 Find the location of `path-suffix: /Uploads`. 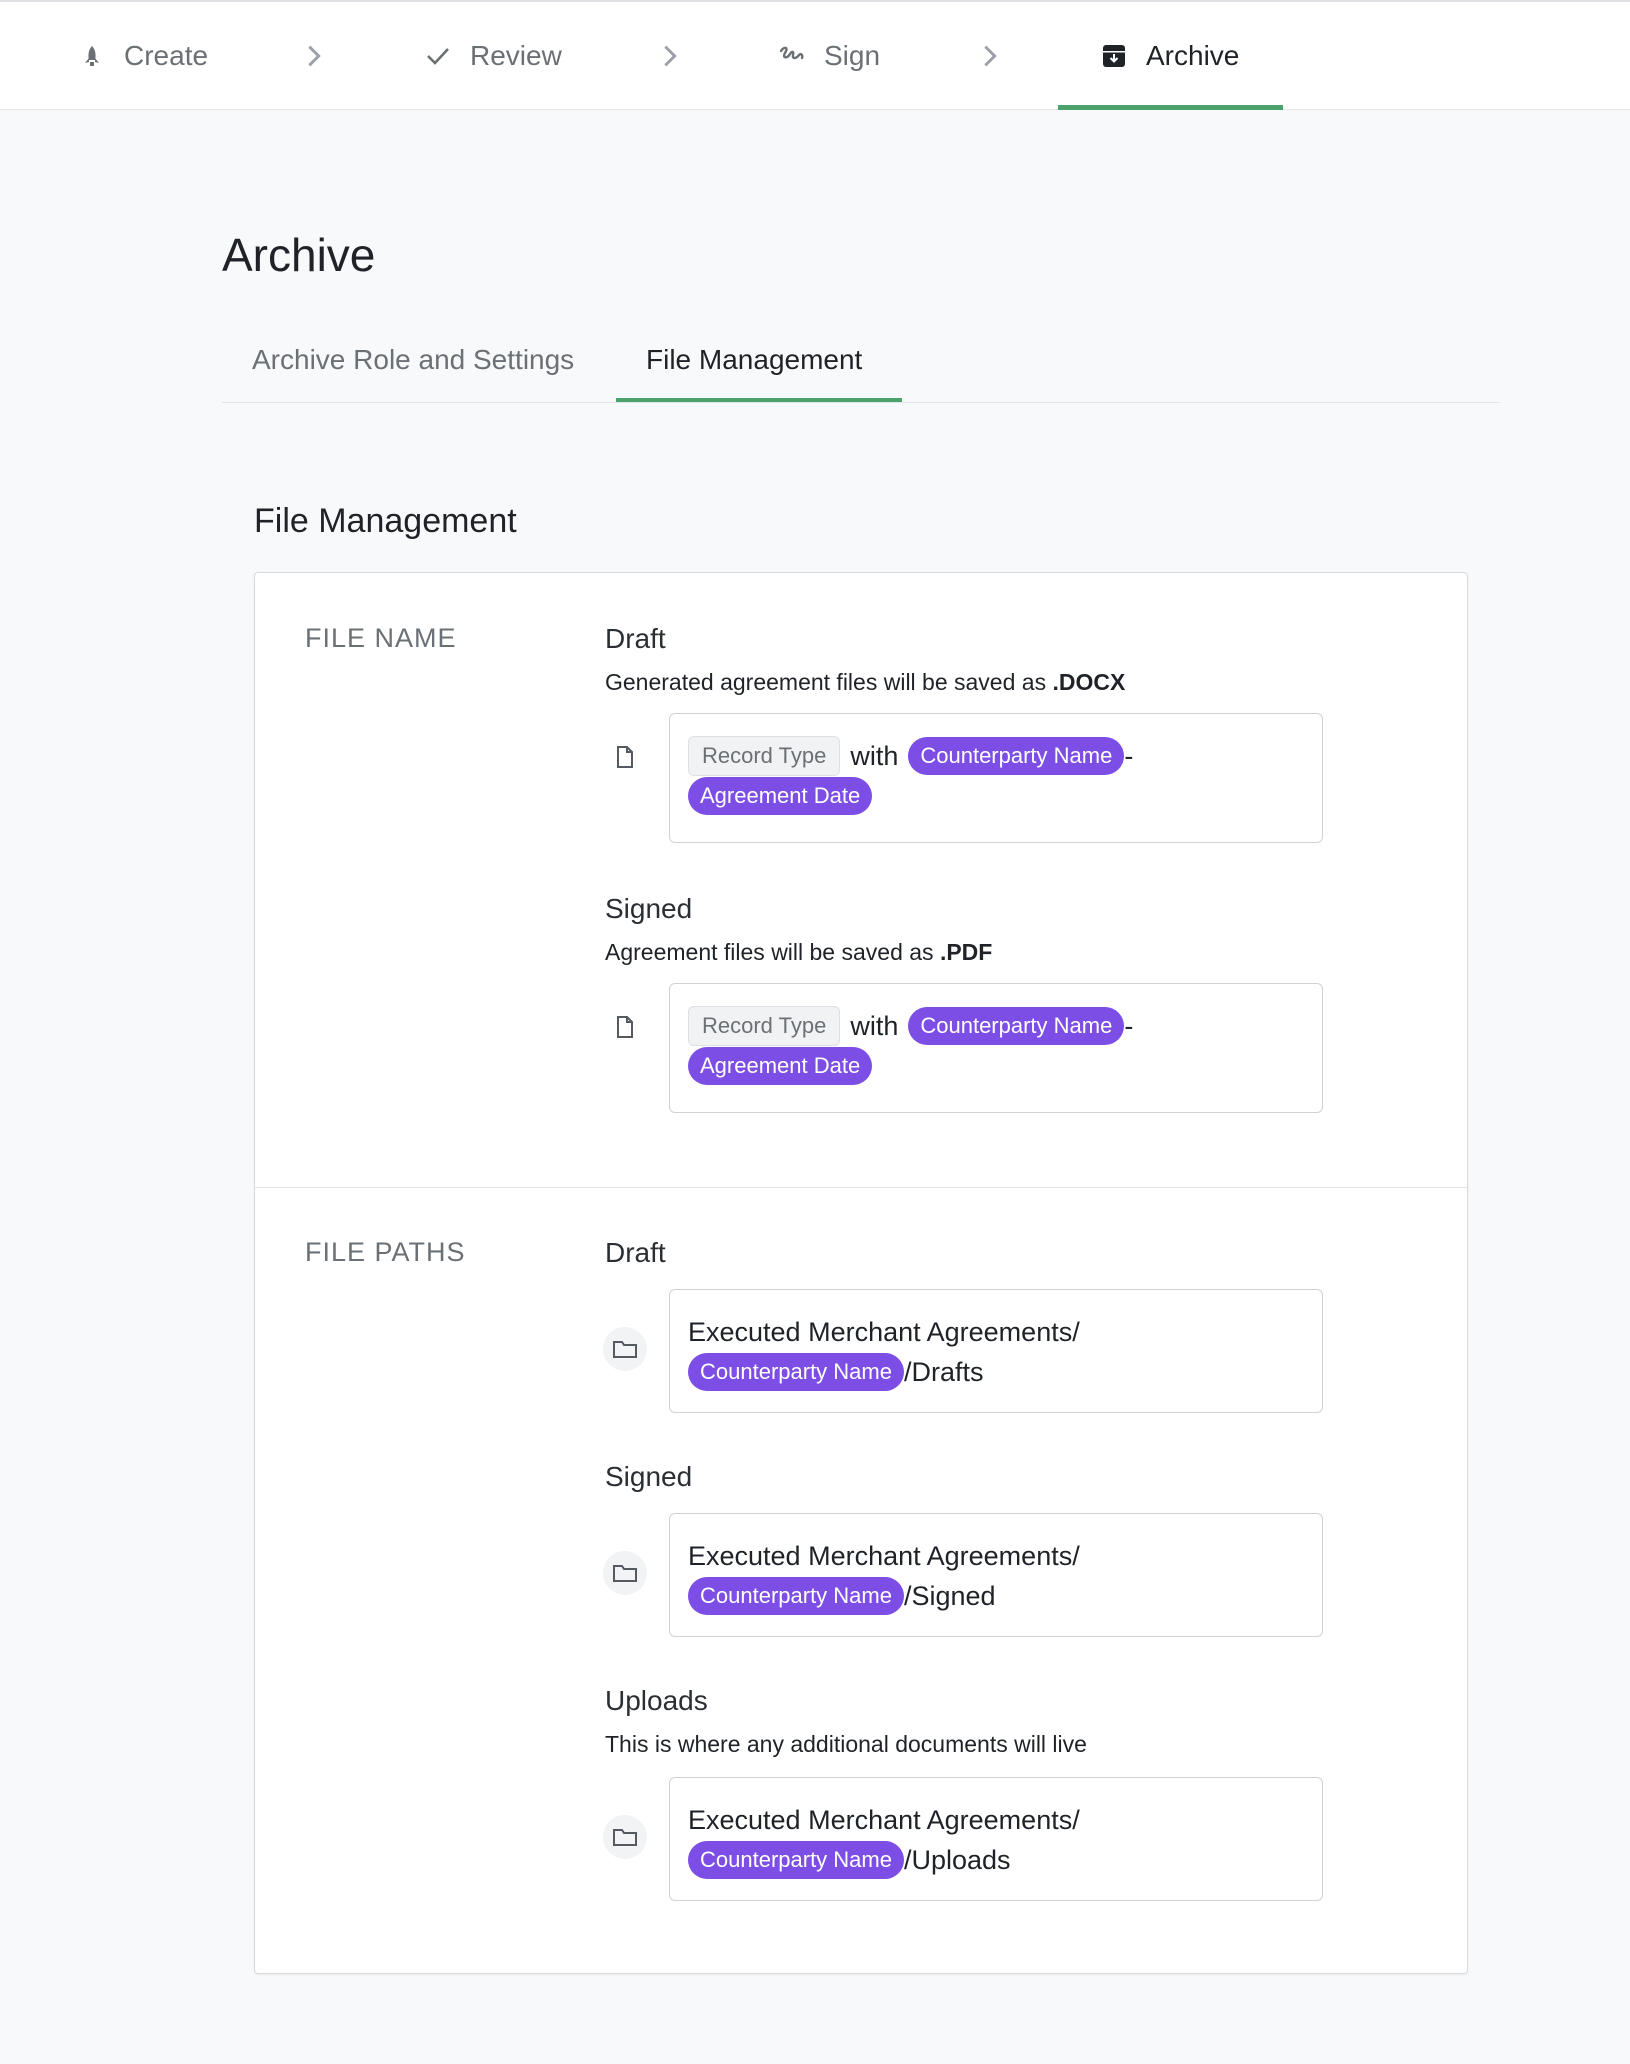

path-suffix: /Uploads is located at coordinates (957, 1859).